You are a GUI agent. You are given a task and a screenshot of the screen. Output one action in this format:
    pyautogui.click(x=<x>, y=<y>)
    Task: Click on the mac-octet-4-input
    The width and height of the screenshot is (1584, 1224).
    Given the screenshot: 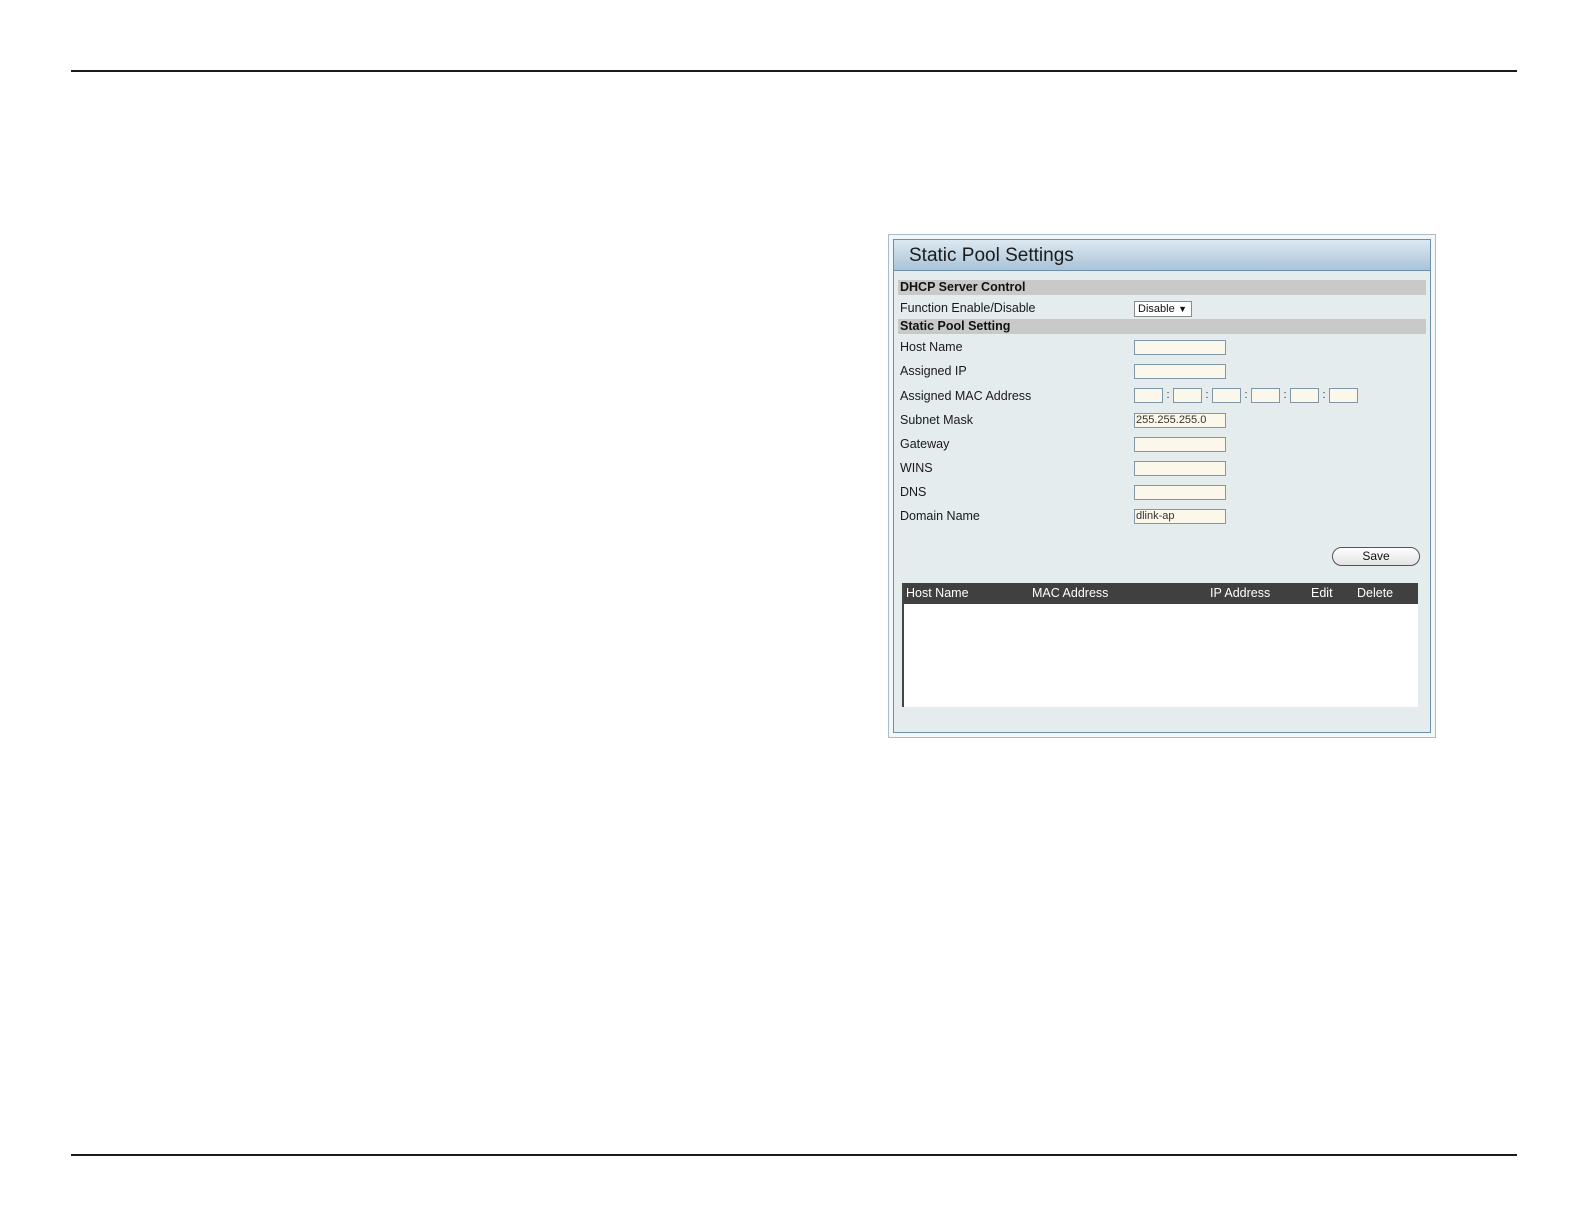 What is the action you would take?
    pyautogui.click(x=1265, y=395)
    